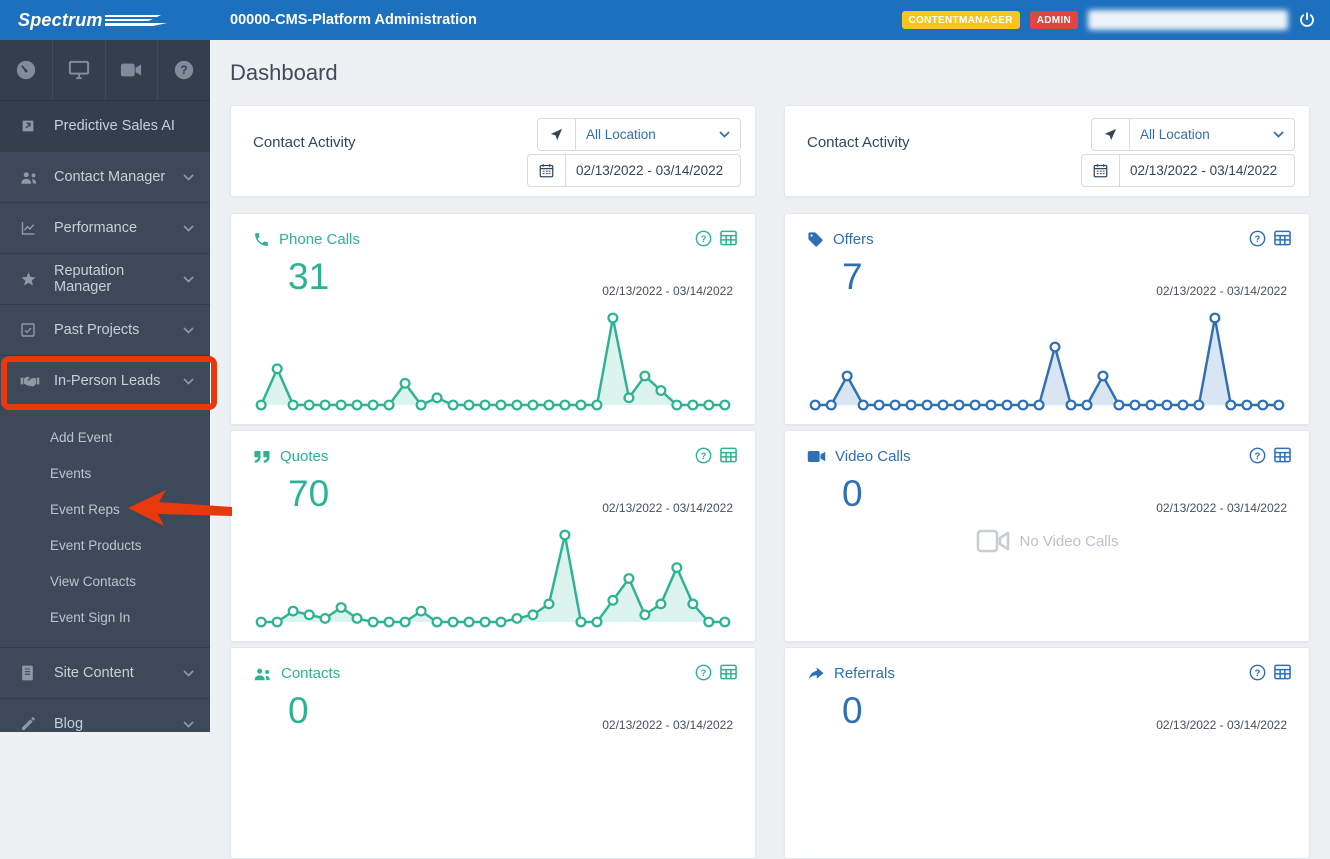 The height and width of the screenshot is (859, 1330). Describe the element at coordinates (319, 239) in the screenshot. I see `metric-title: Phone Calls` at that location.